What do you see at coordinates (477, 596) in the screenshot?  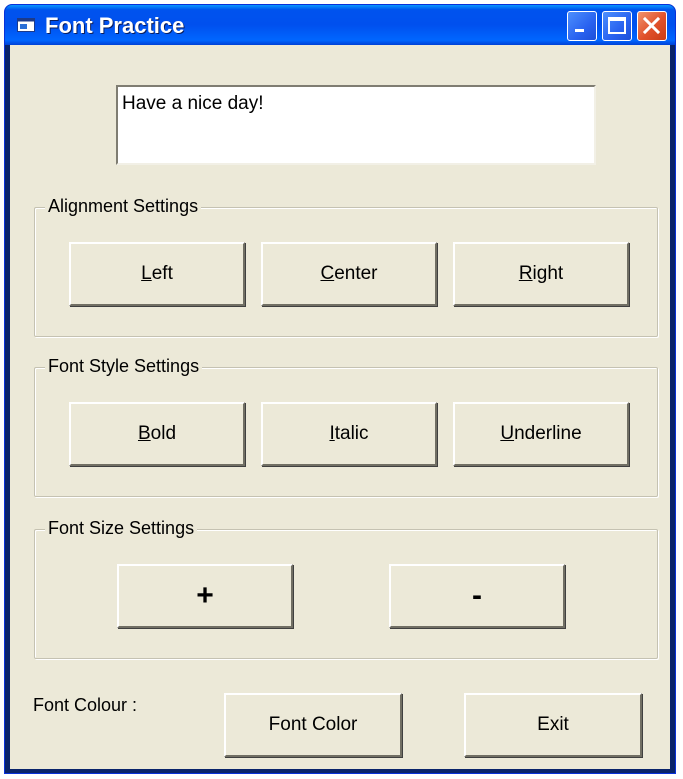 I see `decrease-size-button: -` at bounding box center [477, 596].